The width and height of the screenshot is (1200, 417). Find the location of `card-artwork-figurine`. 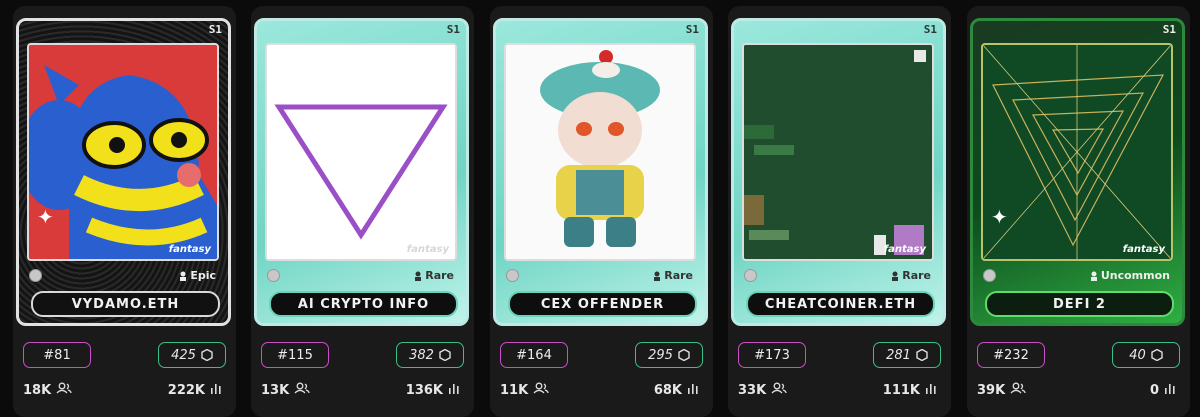

card-artwork-figurine is located at coordinates (600, 152).